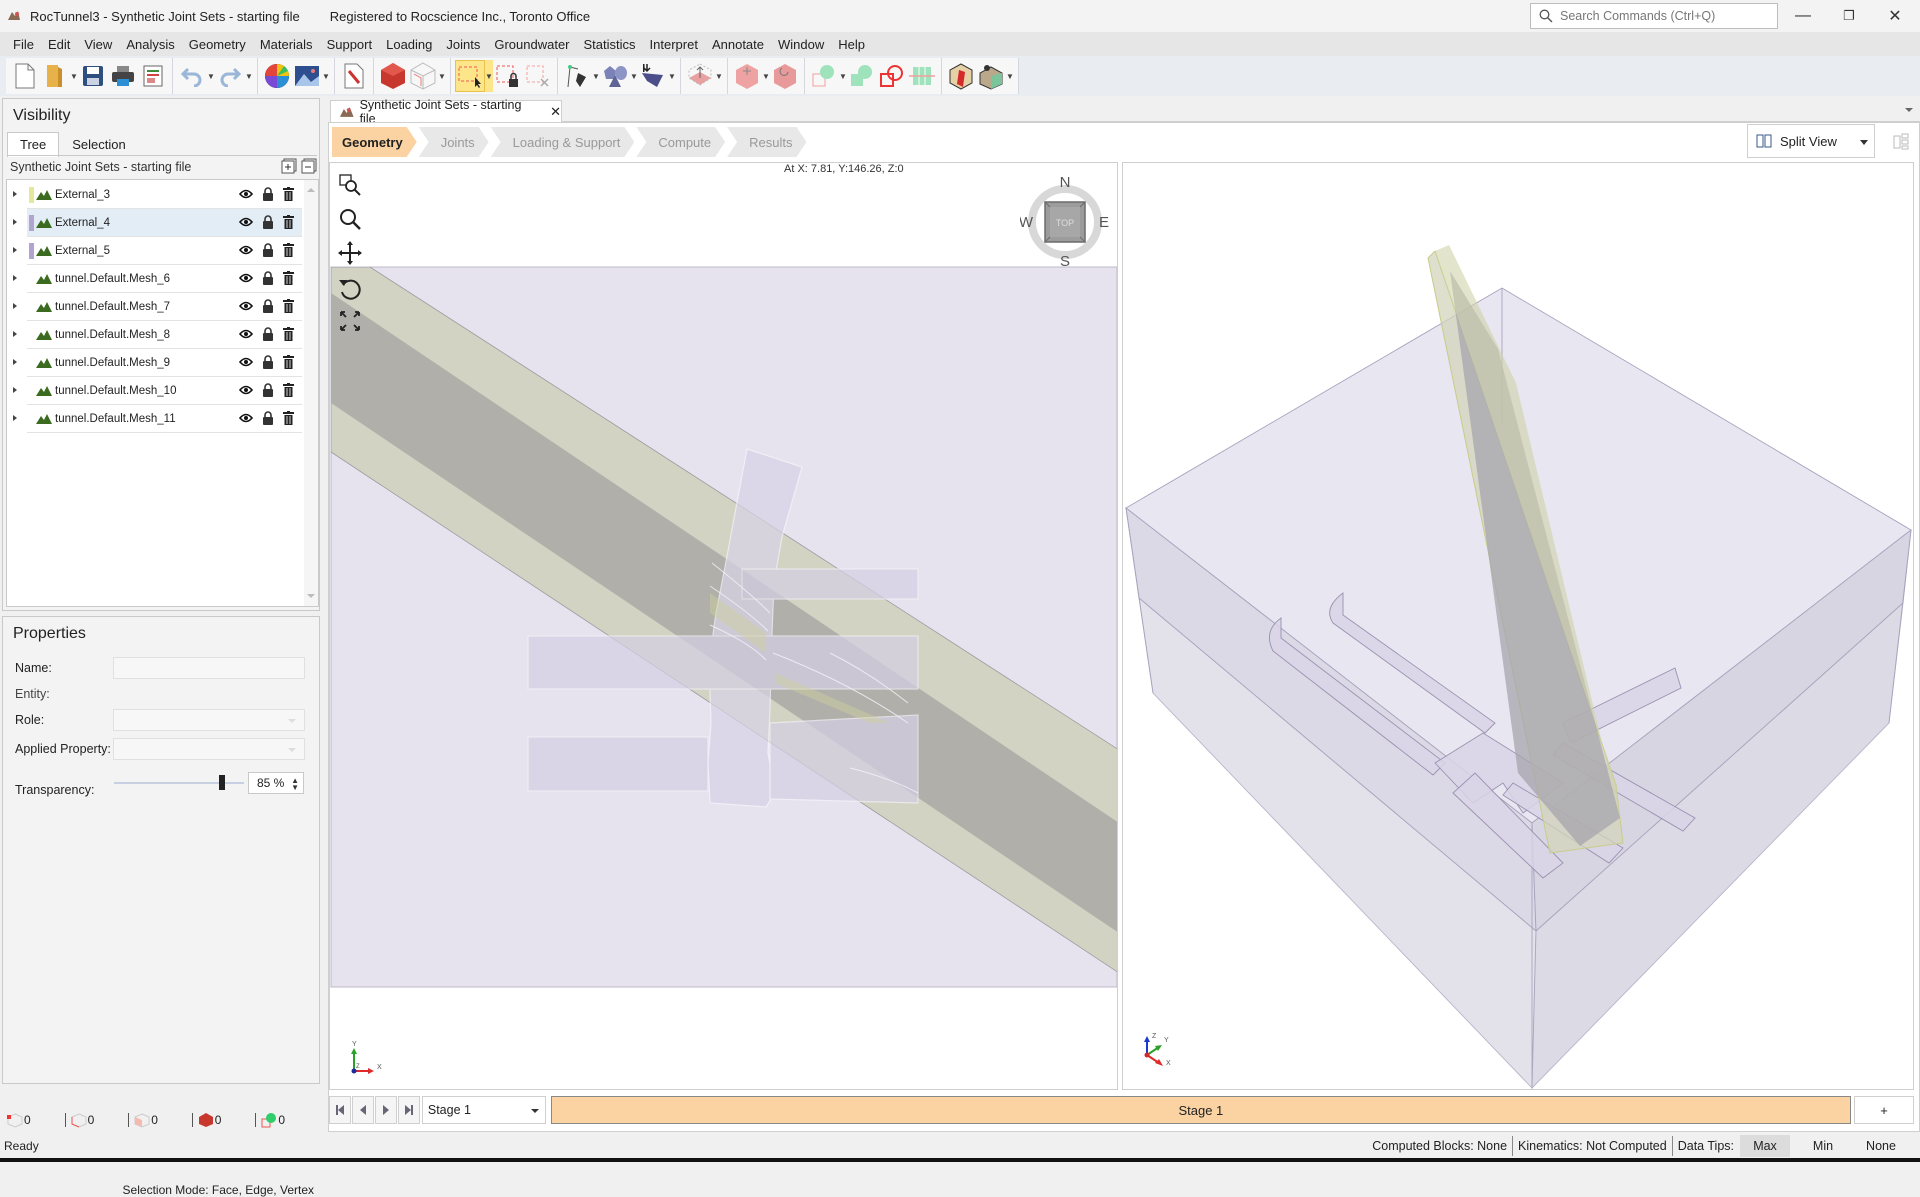 This screenshot has height=1197, width=1920. Describe the element at coordinates (922, 76) in the screenshot. I see `grid-divide-button` at that location.